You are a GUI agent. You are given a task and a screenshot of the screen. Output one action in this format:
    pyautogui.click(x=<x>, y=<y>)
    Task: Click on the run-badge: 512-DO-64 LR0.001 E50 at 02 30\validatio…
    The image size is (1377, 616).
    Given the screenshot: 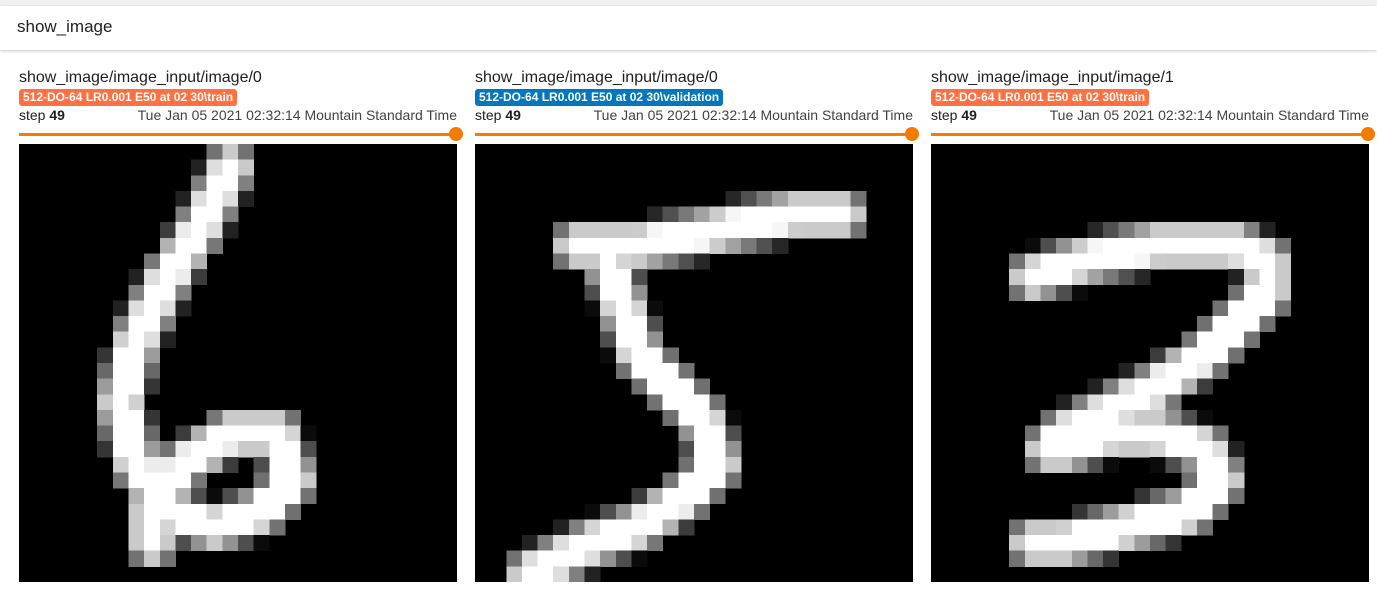 What is the action you would take?
    pyautogui.click(x=599, y=97)
    